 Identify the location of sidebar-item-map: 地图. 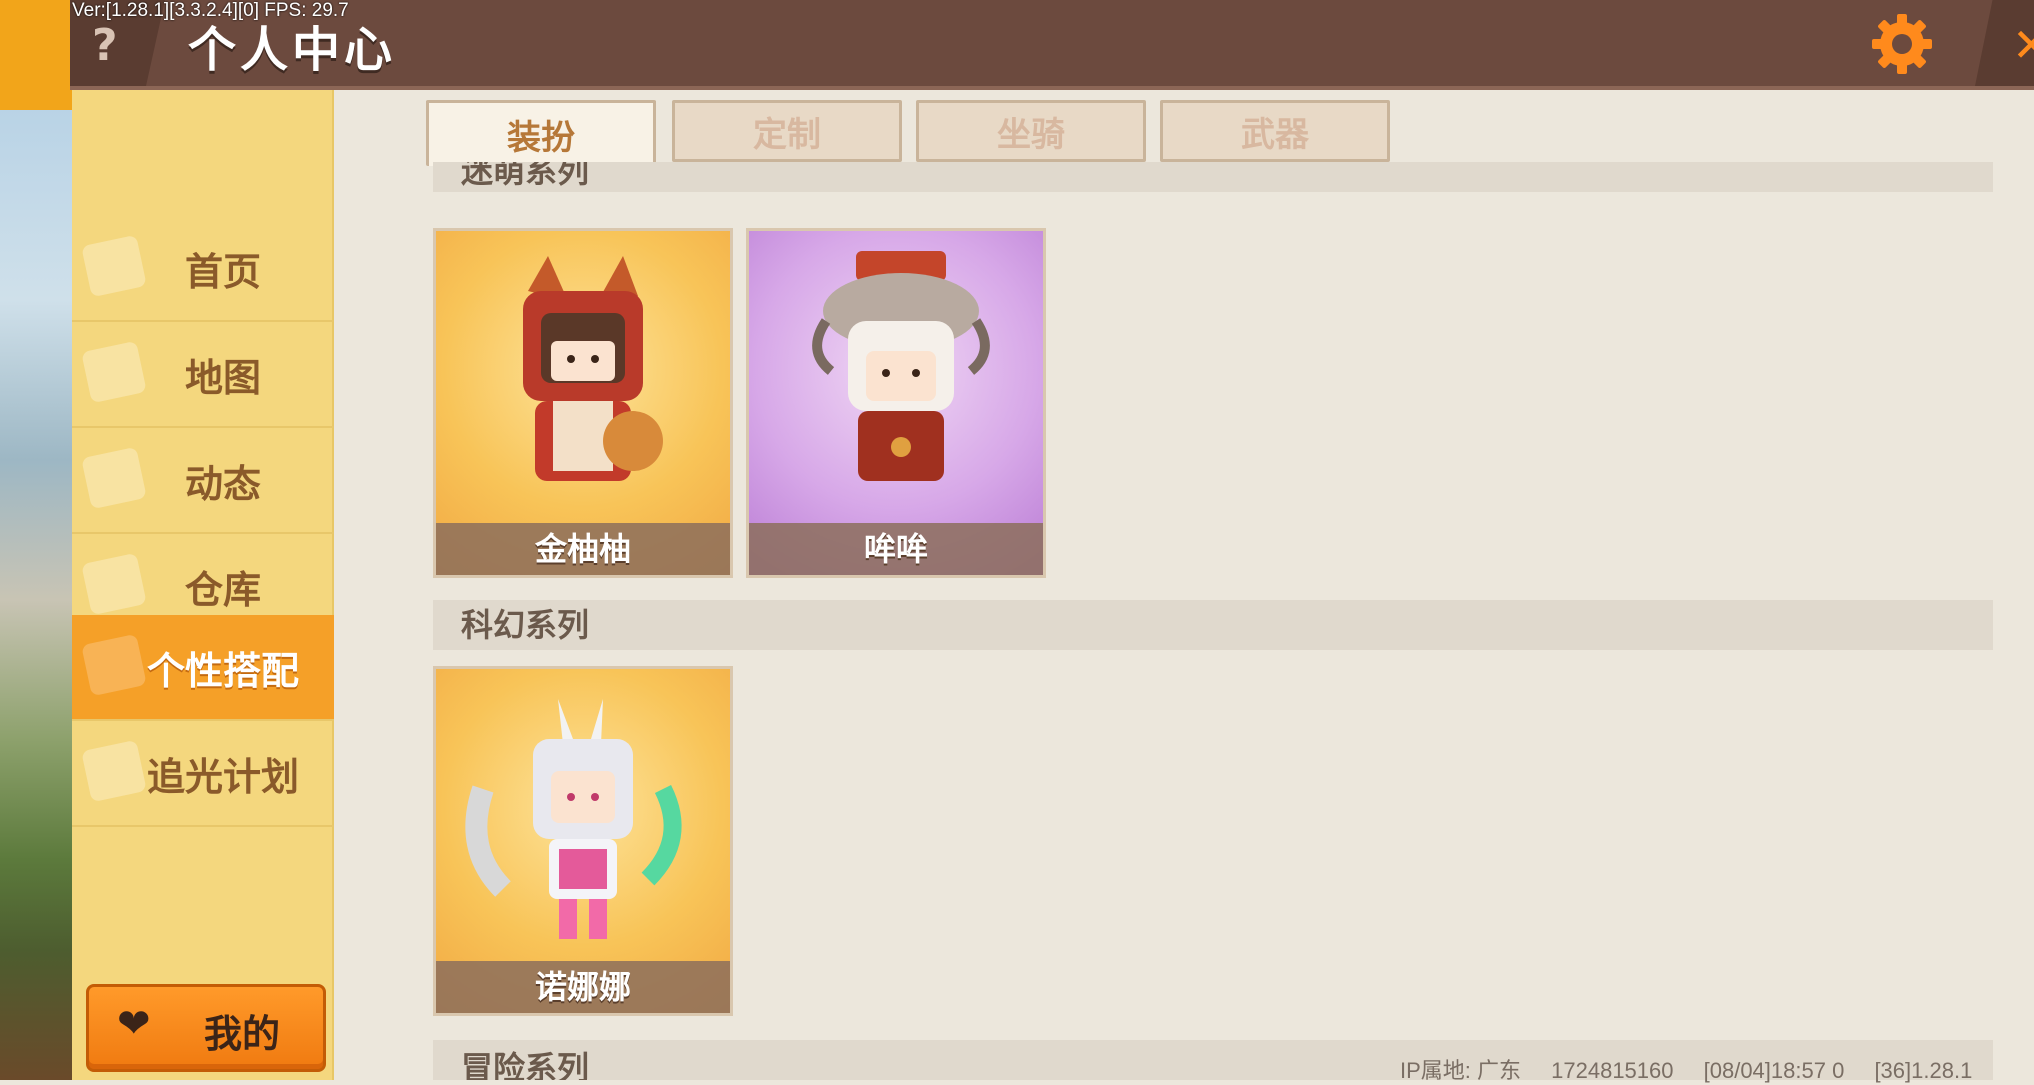
(203, 375).